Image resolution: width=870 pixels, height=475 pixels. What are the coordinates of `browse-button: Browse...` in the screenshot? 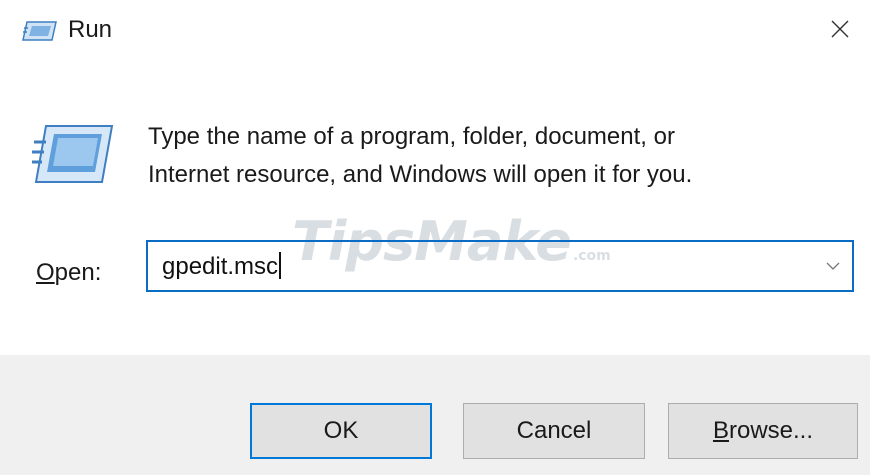 It's located at (763, 431).